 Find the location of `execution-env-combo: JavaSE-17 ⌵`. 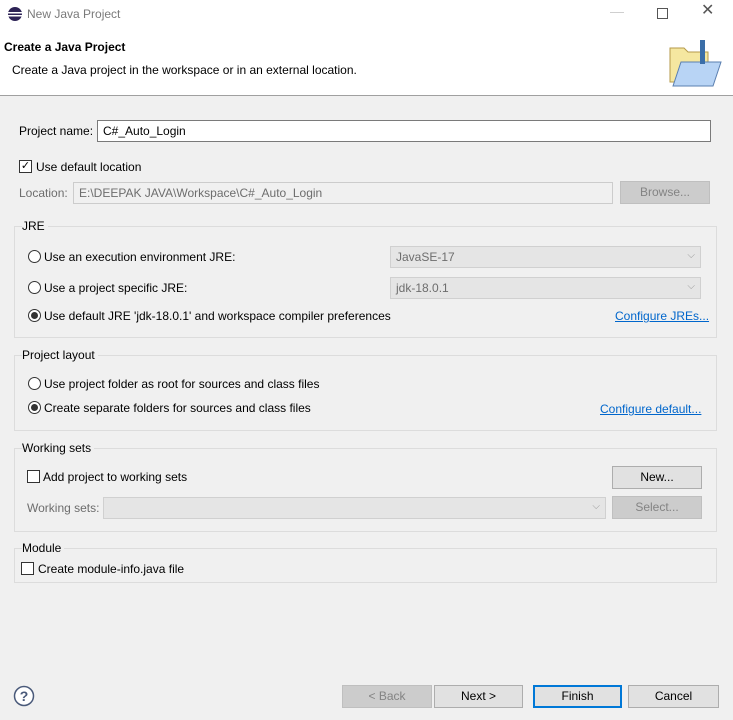

execution-env-combo: JavaSE-17 ⌵ is located at coordinates (545, 257).